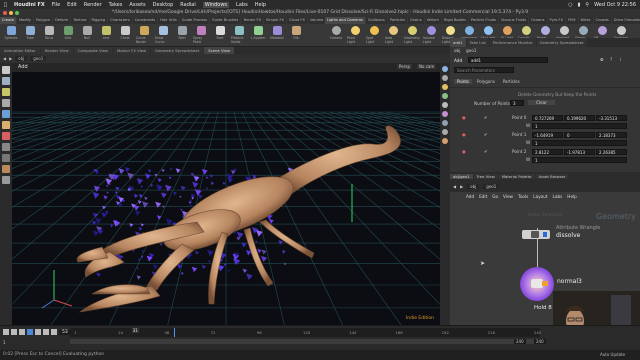 This screenshot has width=640, height=360. Describe the element at coordinates (355, 35) in the screenshot. I see `light-tool: Point Light` at that location.